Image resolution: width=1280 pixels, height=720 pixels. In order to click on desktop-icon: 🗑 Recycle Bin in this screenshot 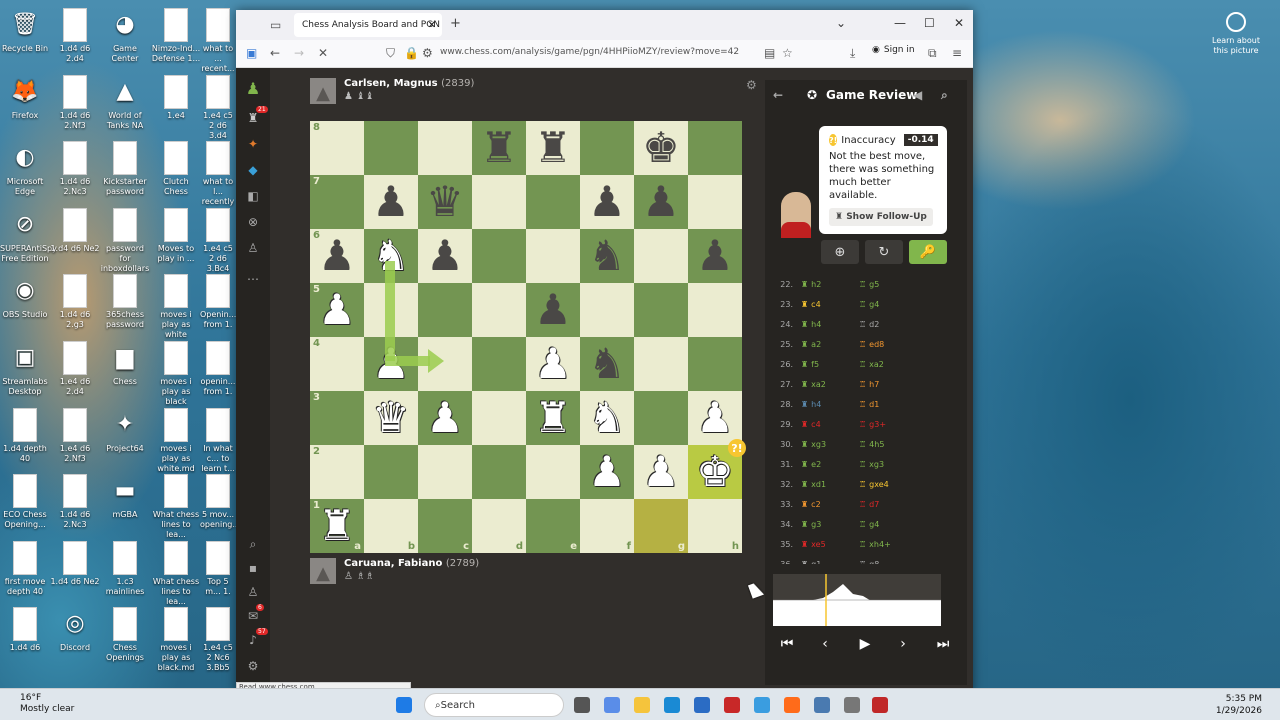, I will do `click(25, 37)`.